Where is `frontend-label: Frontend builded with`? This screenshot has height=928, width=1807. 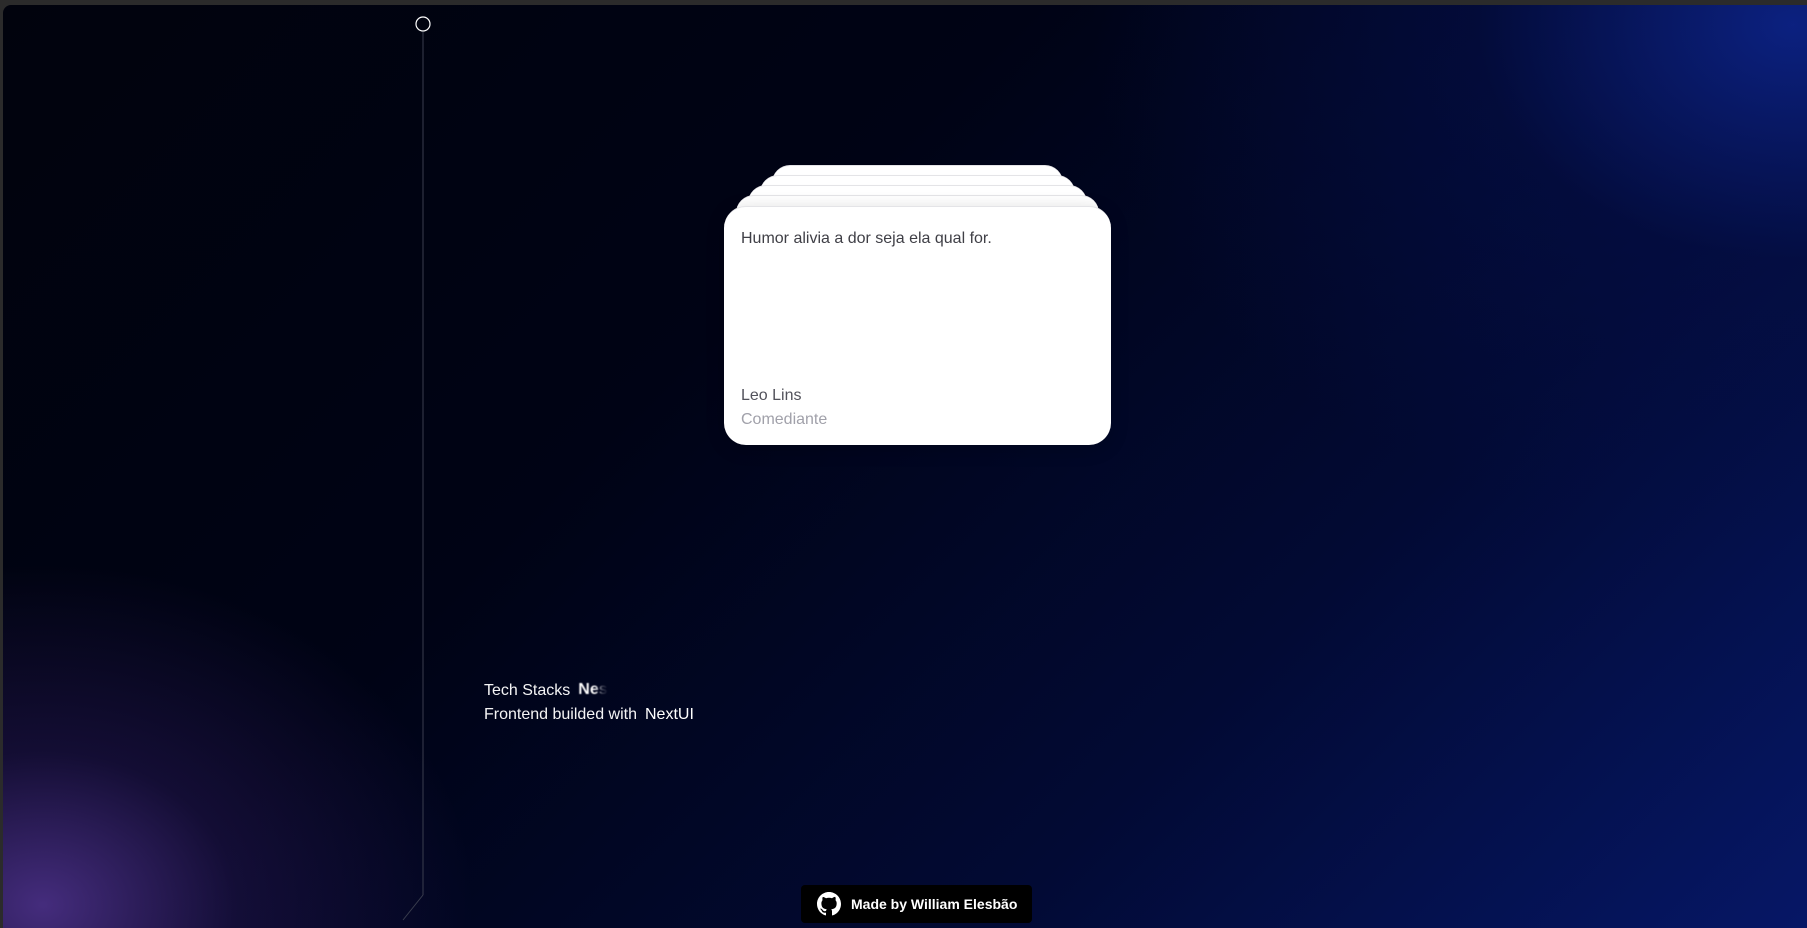 frontend-label: Frontend builded with is located at coordinates (560, 714).